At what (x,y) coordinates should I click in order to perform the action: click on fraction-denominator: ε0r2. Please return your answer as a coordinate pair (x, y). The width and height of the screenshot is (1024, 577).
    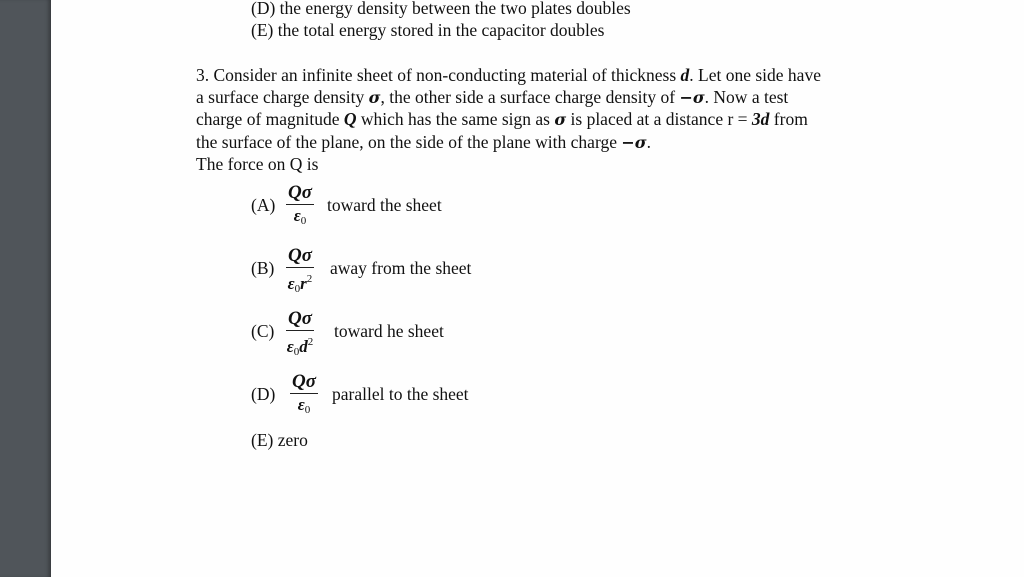
    Looking at the image, I should click on (300, 284).